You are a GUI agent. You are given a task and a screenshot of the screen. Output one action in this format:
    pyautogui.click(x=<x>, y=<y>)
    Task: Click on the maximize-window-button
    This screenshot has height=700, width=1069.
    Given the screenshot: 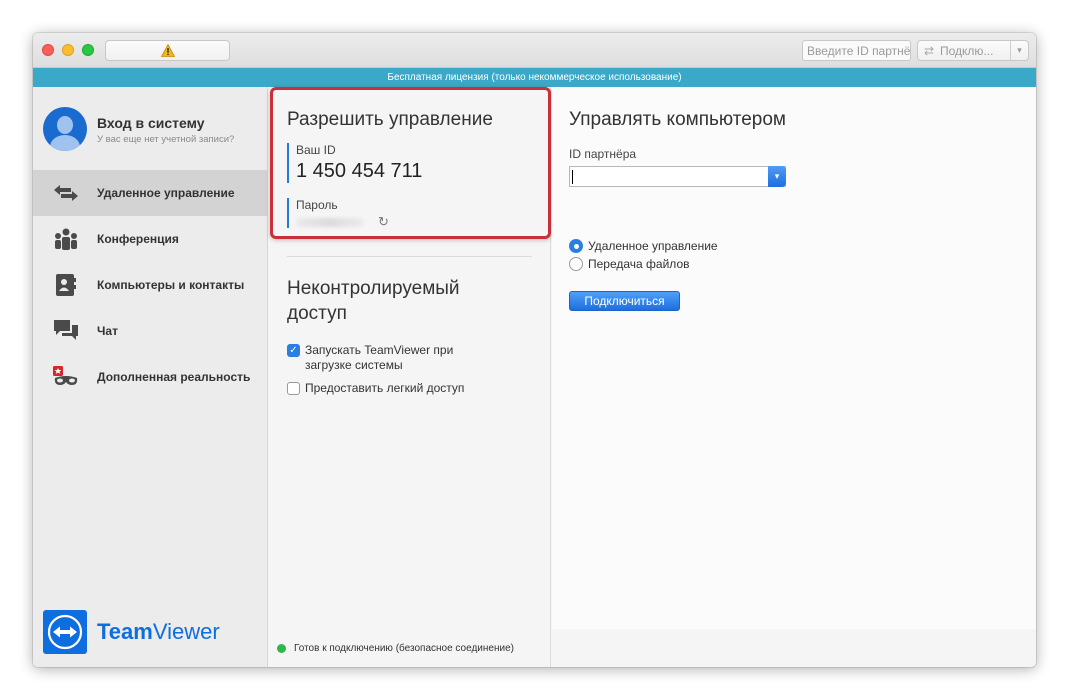 What is the action you would take?
    pyautogui.click(x=88, y=50)
    